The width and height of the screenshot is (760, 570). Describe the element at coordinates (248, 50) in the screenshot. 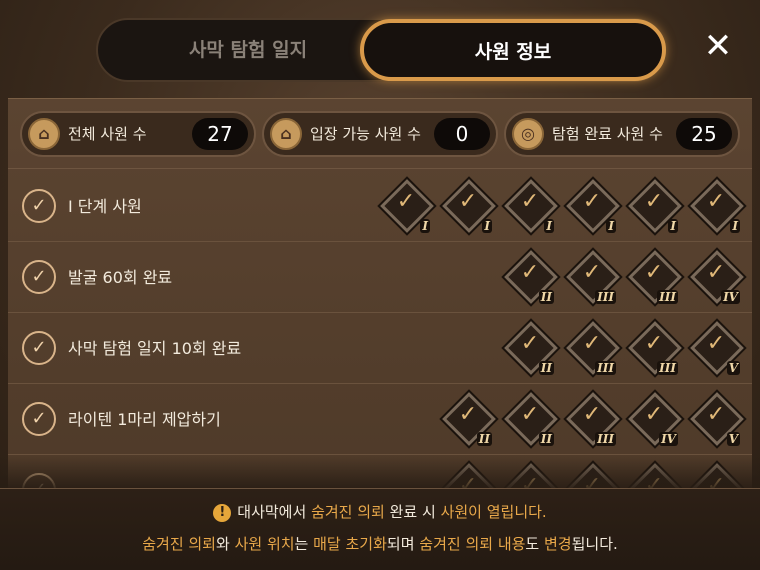

I see `tab-desert-journal: 사막 탐험 일지` at that location.